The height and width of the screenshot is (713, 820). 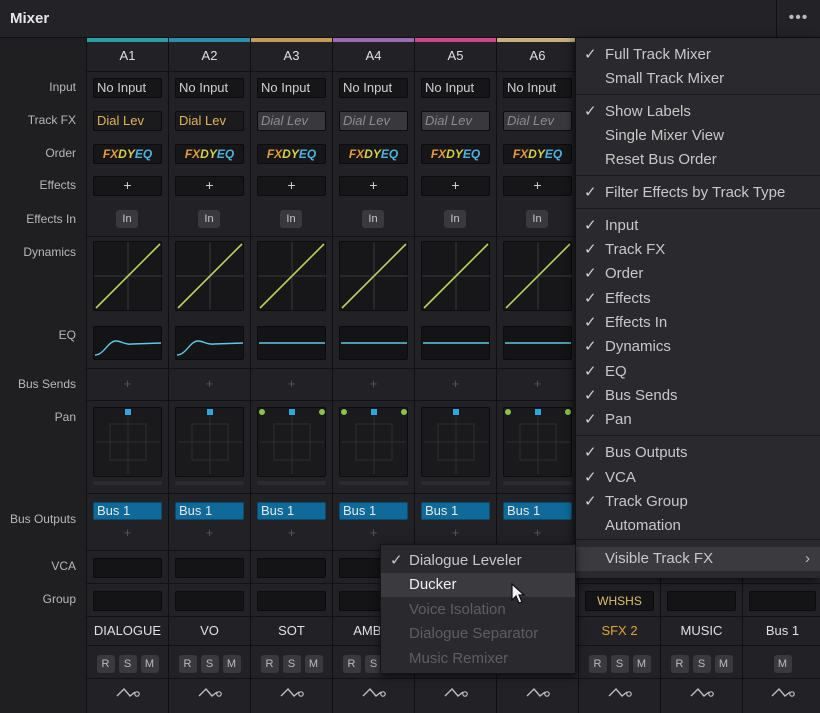 What do you see at coordinates (698, 420) in the screenshot?
I see `menu-item: ✓ Pan` at bounding box center [698, 420].